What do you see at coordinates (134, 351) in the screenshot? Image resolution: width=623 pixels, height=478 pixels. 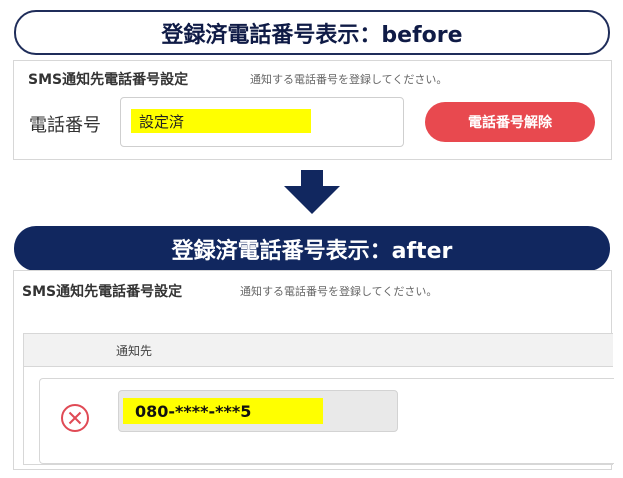 I see `column-header-notify-target: 通知先` at bounding box center [134, 351].